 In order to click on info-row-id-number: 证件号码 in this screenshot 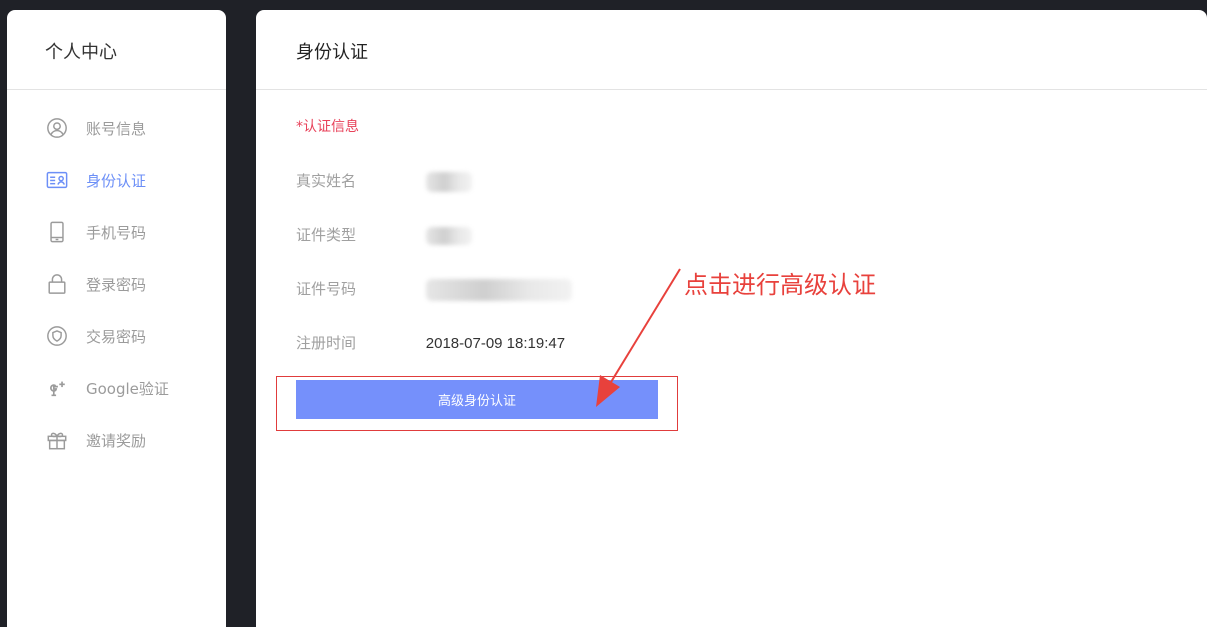, I will do `click(434, 289)`.